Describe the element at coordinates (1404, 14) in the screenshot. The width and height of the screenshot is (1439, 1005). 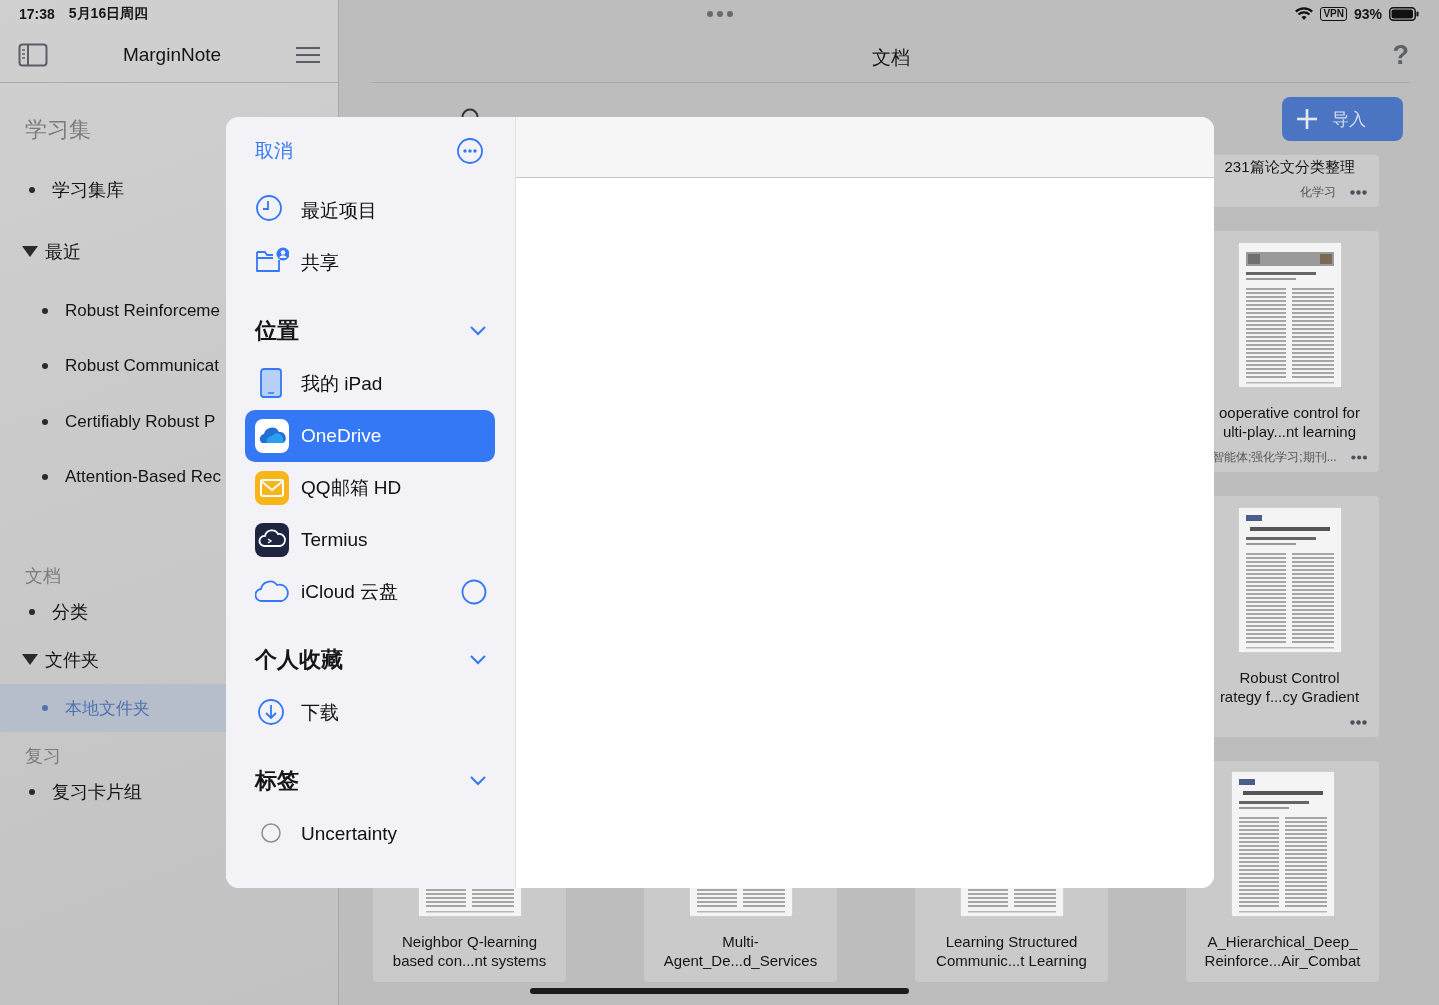
I see `battery-icon` at that location.